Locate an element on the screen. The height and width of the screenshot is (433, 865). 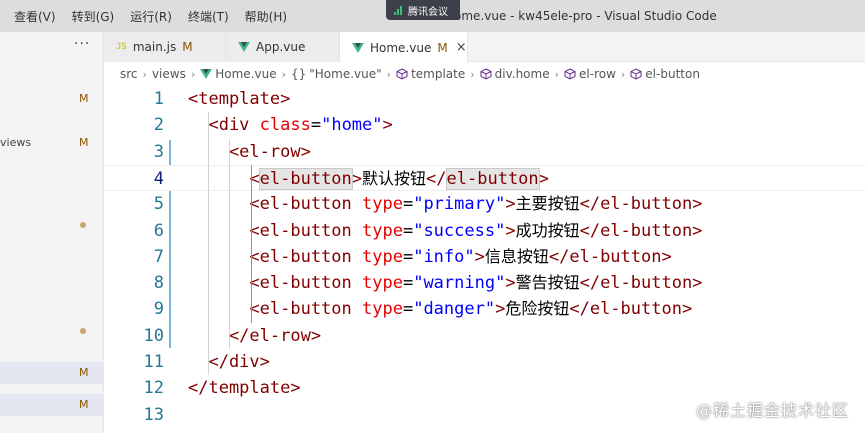
menu-item: 运行(R) is located at coordinates (151, 16).